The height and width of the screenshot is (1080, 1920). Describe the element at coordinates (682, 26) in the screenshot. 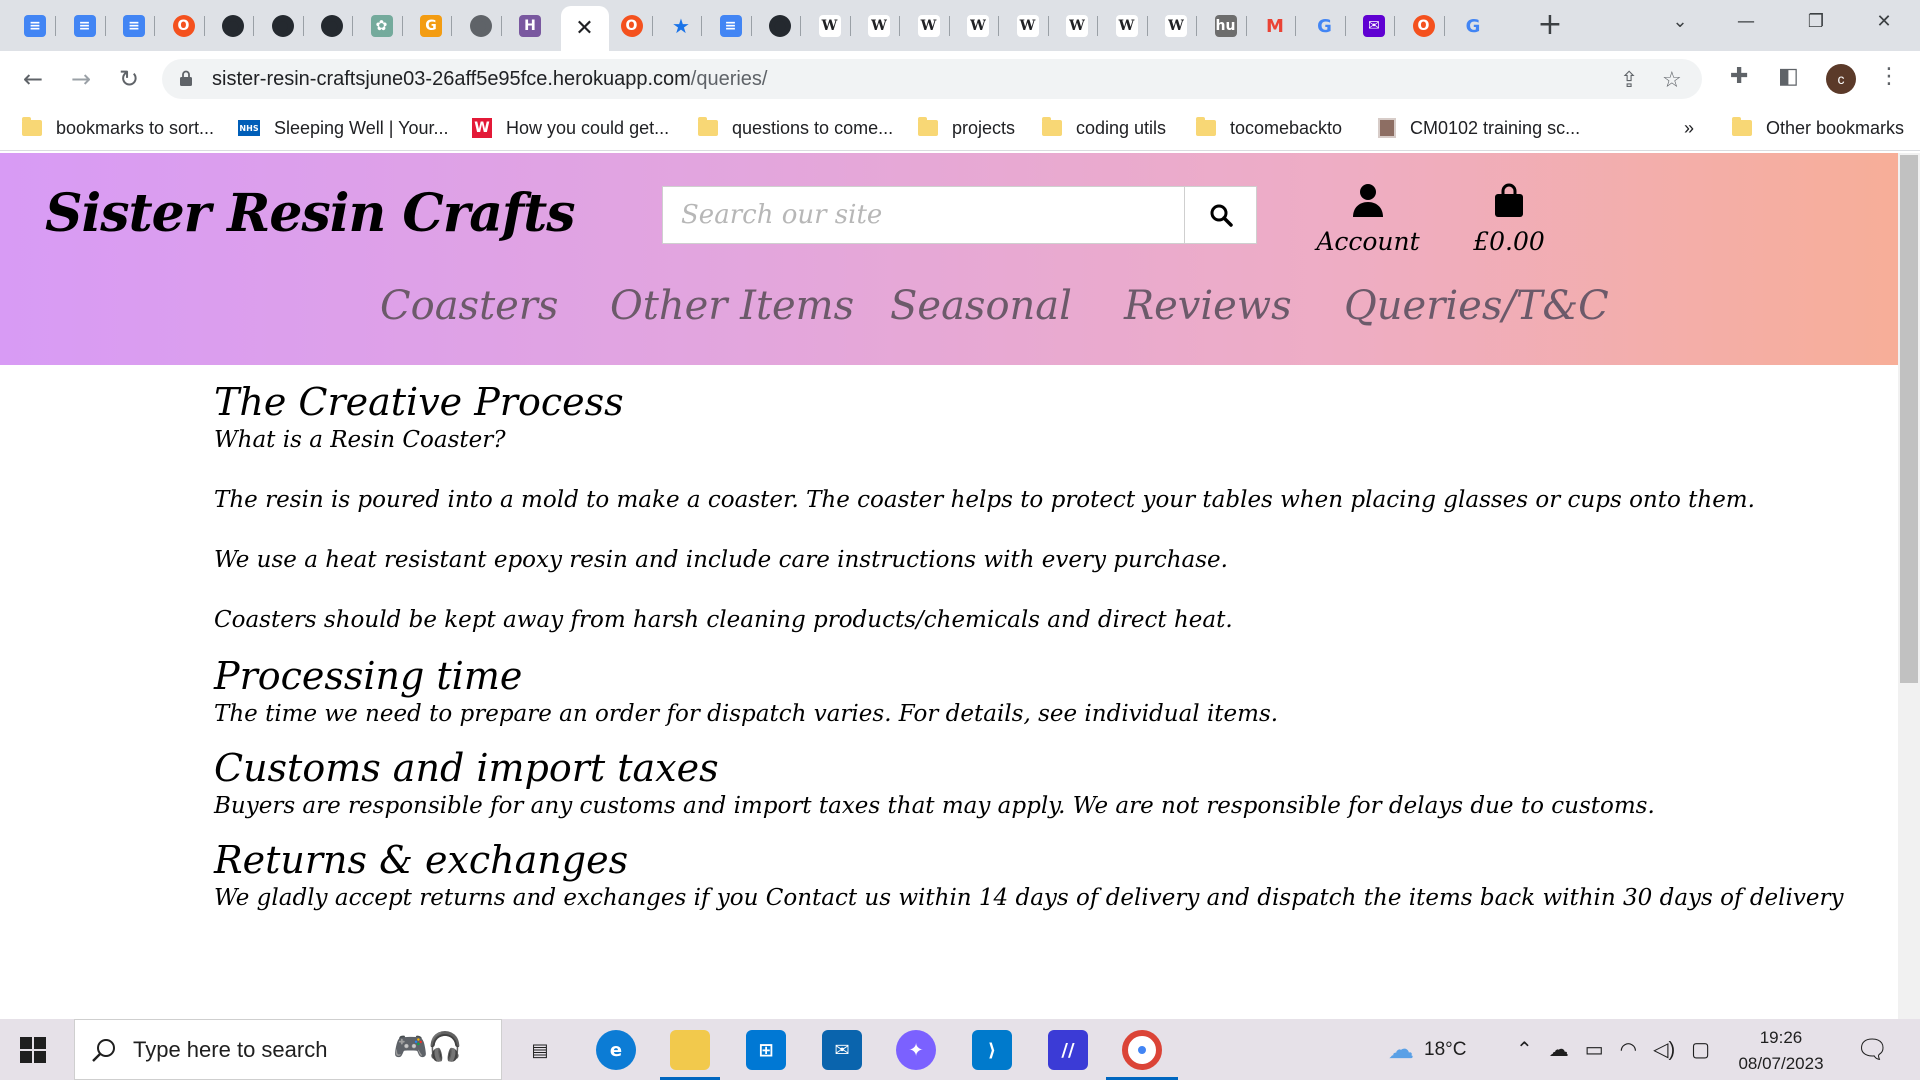

I see `browser-tab: ★` at that location.